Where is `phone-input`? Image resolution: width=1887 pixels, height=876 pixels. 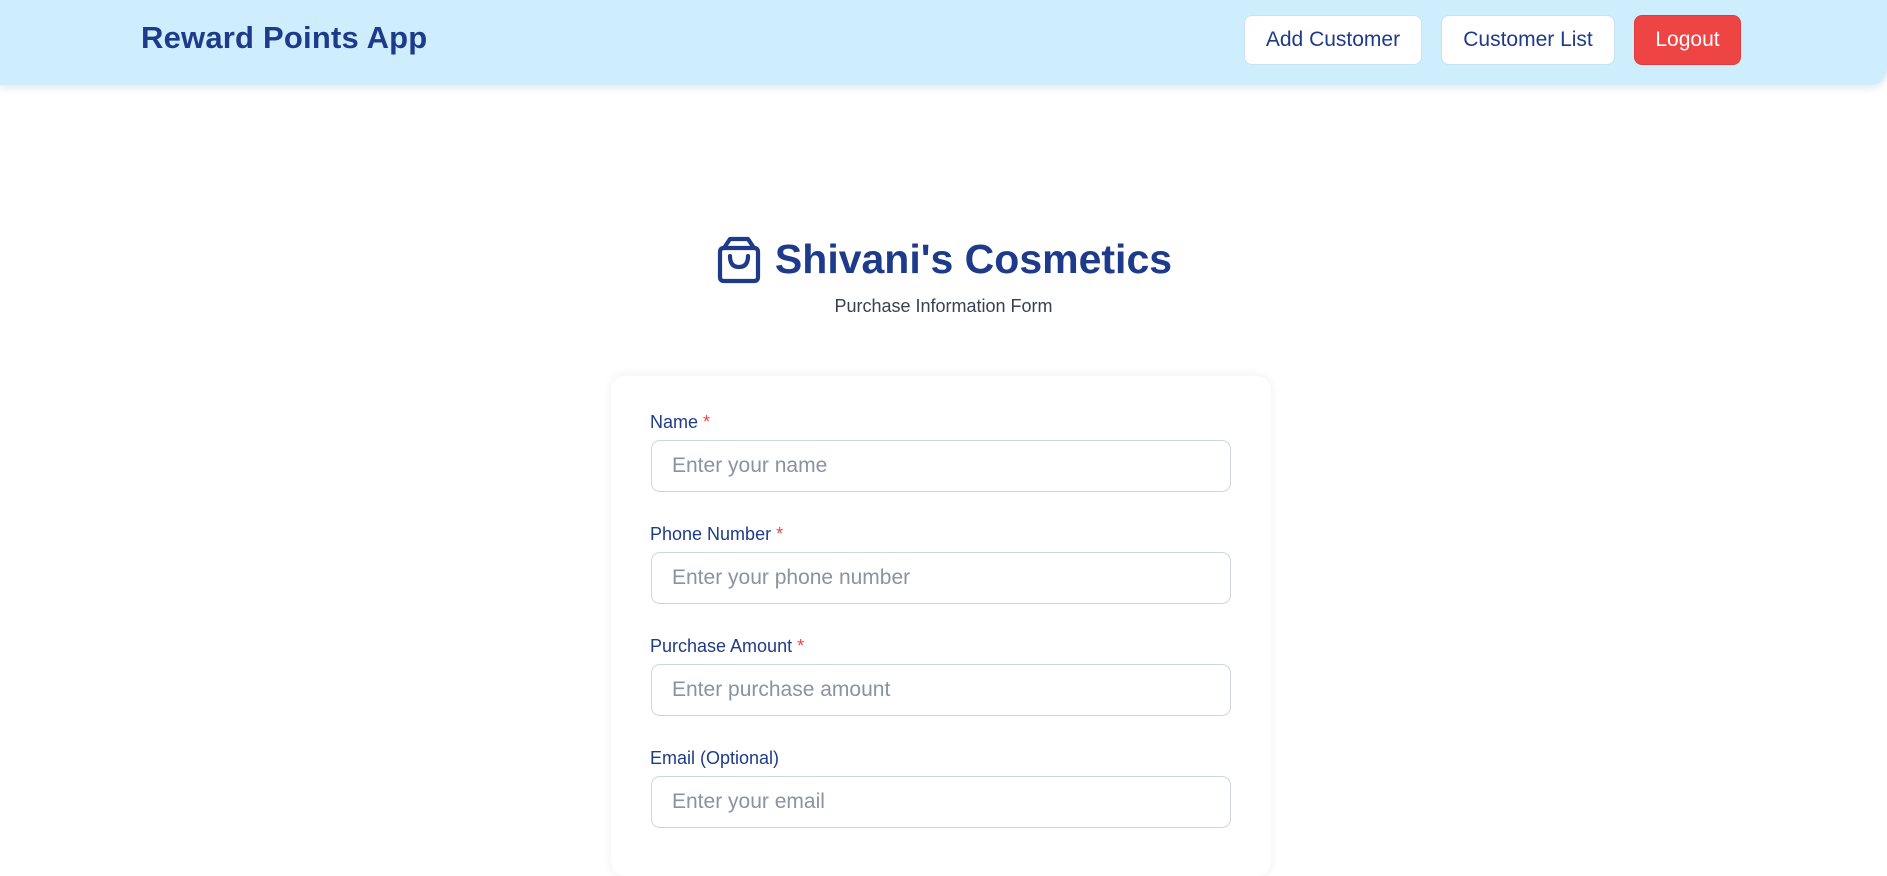
phone-input is located at coordinates (941, 578).